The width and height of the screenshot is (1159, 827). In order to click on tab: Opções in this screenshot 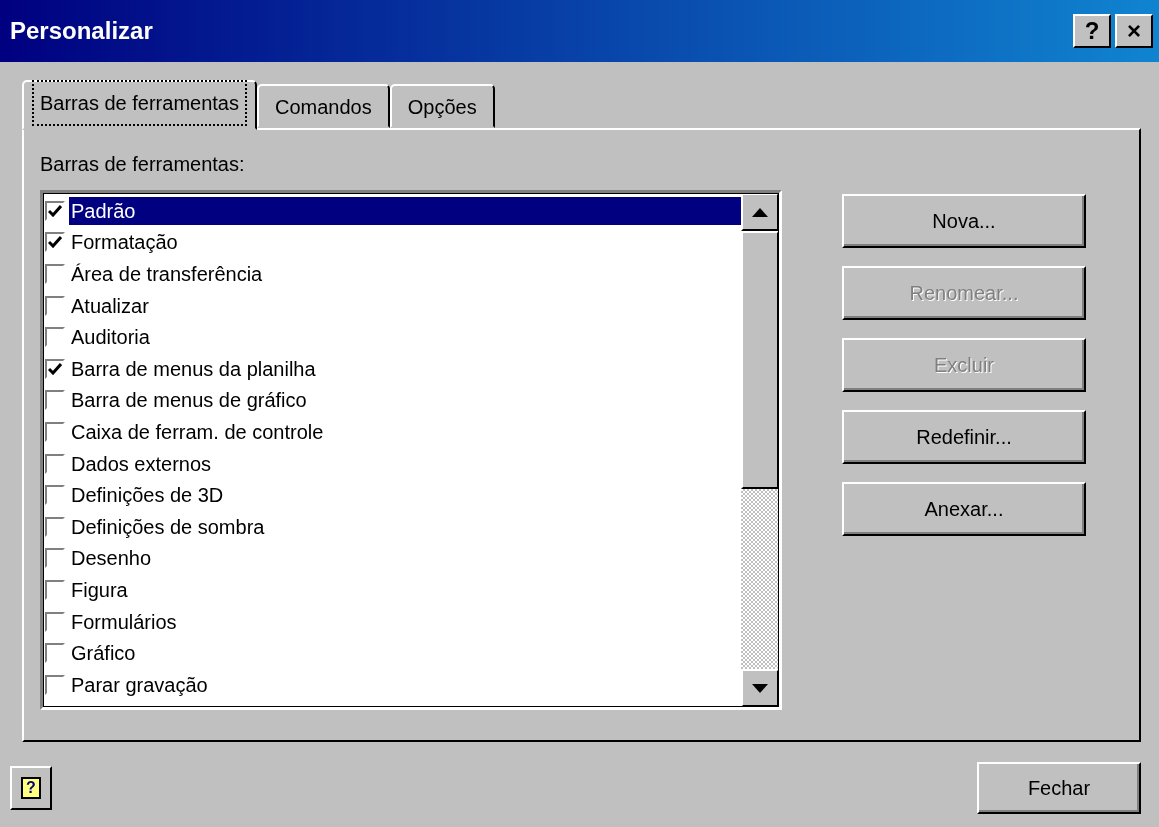, I will do `click(442, 106)`.